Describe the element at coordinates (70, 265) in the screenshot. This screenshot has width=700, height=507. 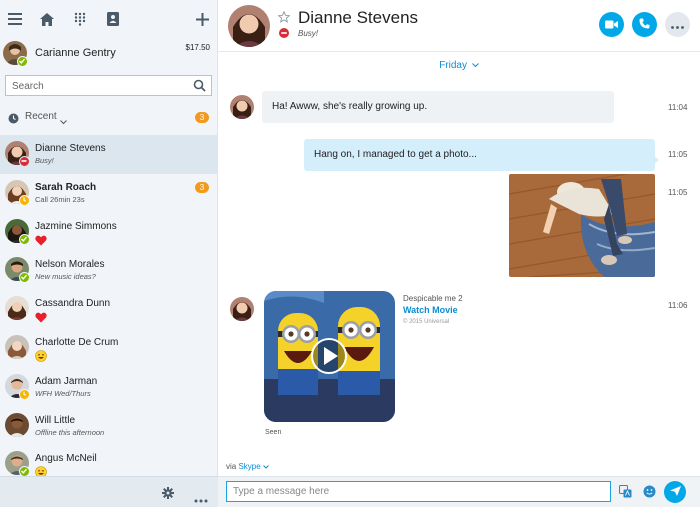
I see `contact-name: Nelson Morales` at that location.